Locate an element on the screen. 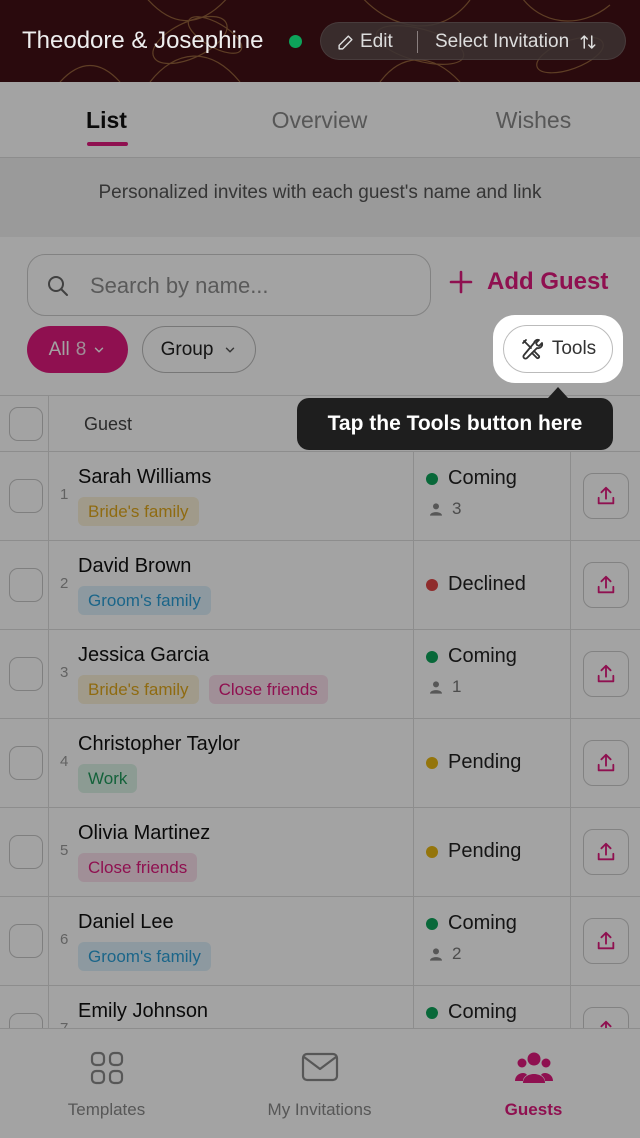 This screenshot has width=640, height=1138. filter-all-label: All is located at coordinates (59, 349).